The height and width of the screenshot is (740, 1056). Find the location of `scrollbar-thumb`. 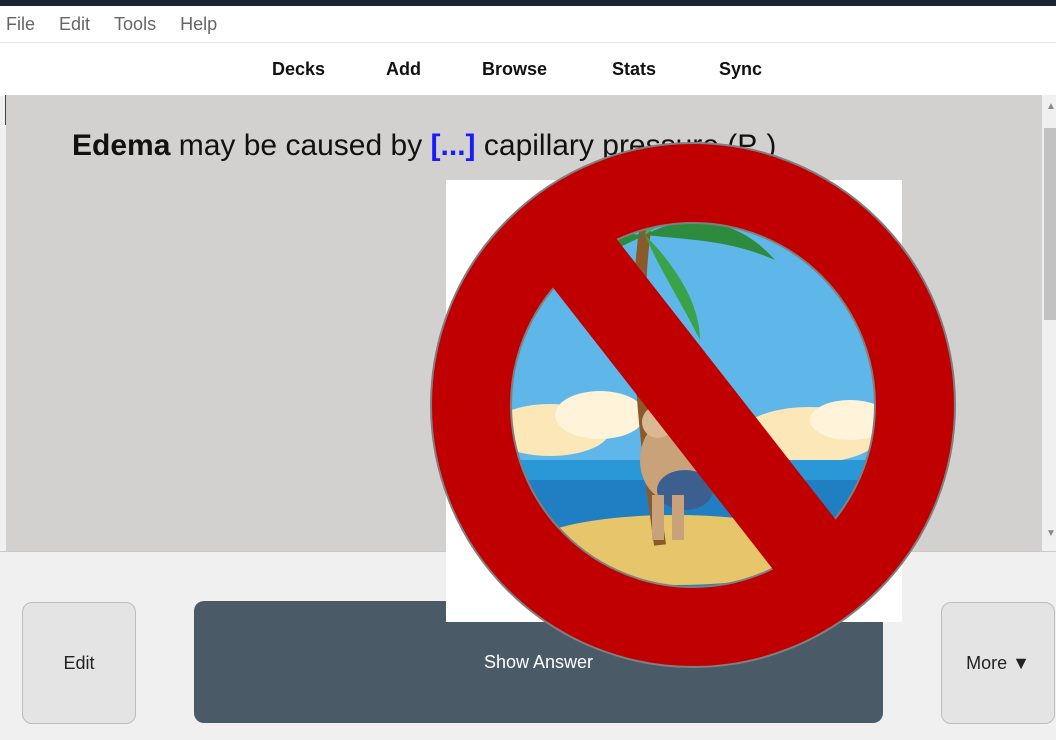

scrollbar-thumb is located at coordinates (1050, 224).